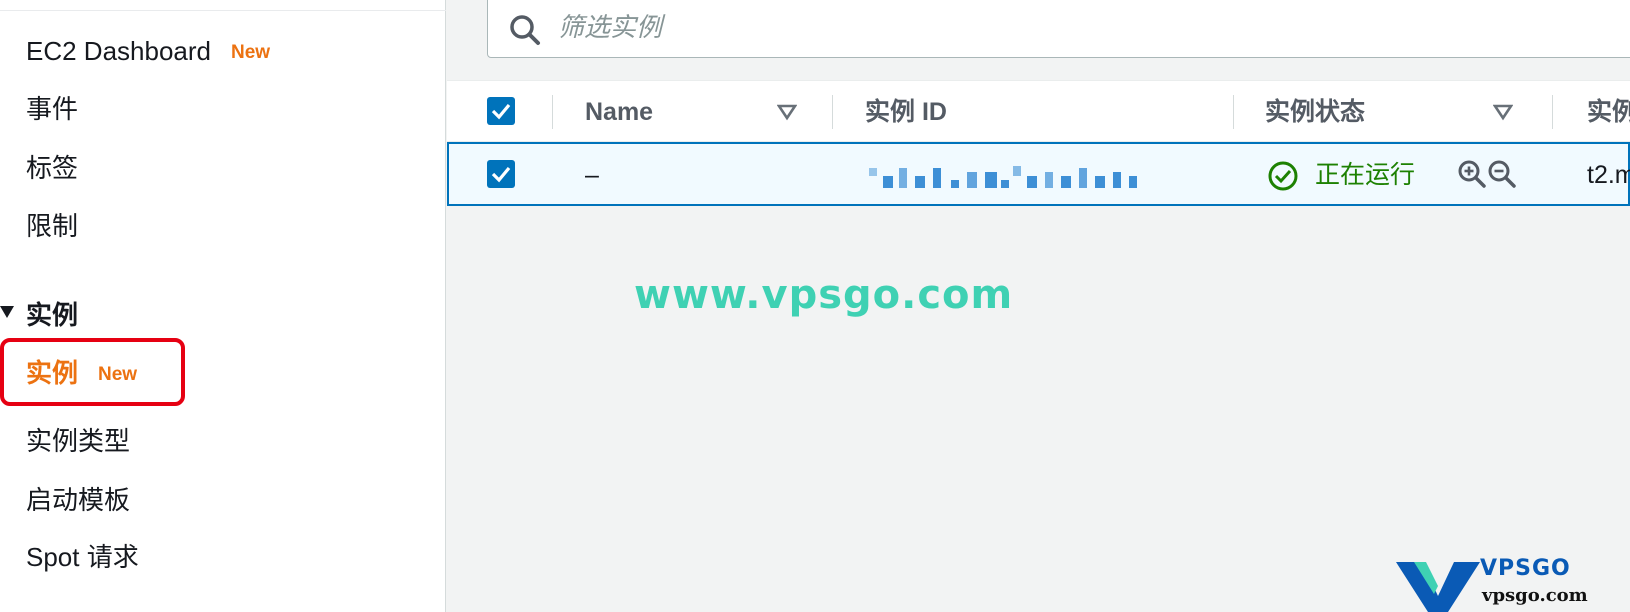 This screenshot has height=612, width=1630. What do you see at coordinates (1008, 27) in the screenshot?
I see `search-input` at bounding box center [1008, 27].